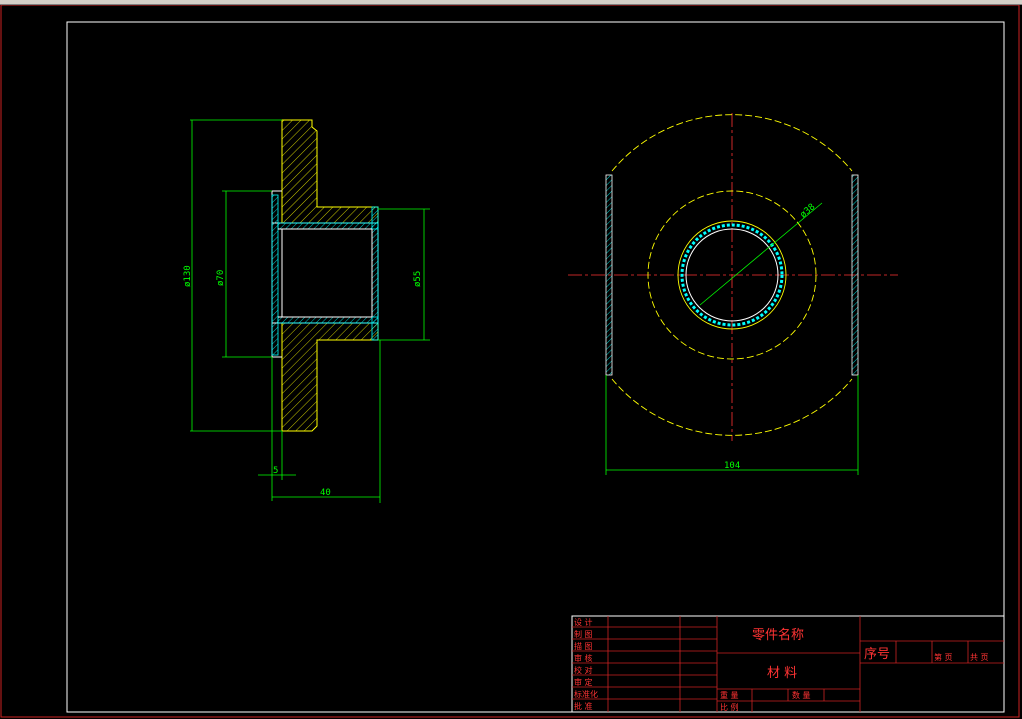 The height and width of the screenshot is (719, 1022). Describe the element at coordinates (330, 171) in the screenshot. I see `flange-upper-section` at that location.